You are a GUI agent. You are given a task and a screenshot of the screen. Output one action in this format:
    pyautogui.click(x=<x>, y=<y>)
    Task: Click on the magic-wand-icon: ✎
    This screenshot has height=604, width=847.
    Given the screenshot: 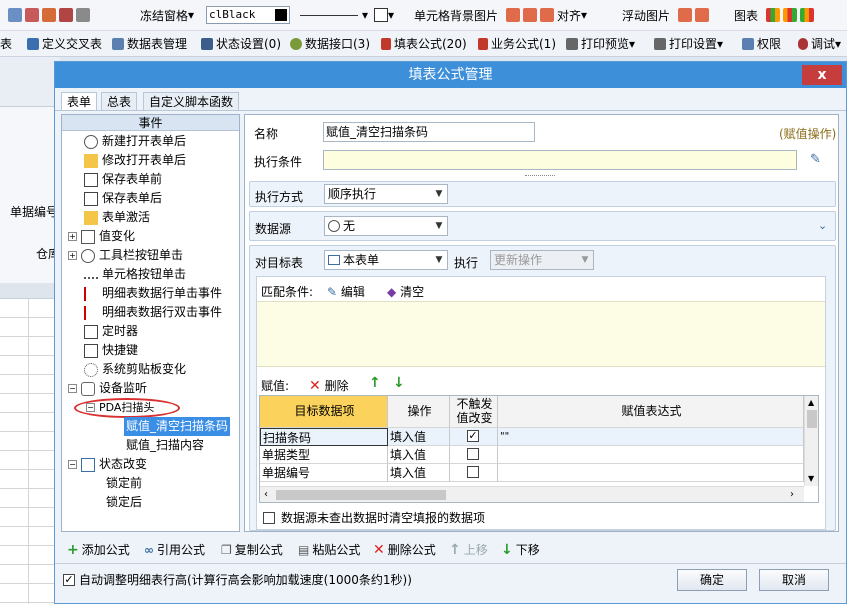 What is the action you would take?
    pyautogui.click(x=817, y=160)
    